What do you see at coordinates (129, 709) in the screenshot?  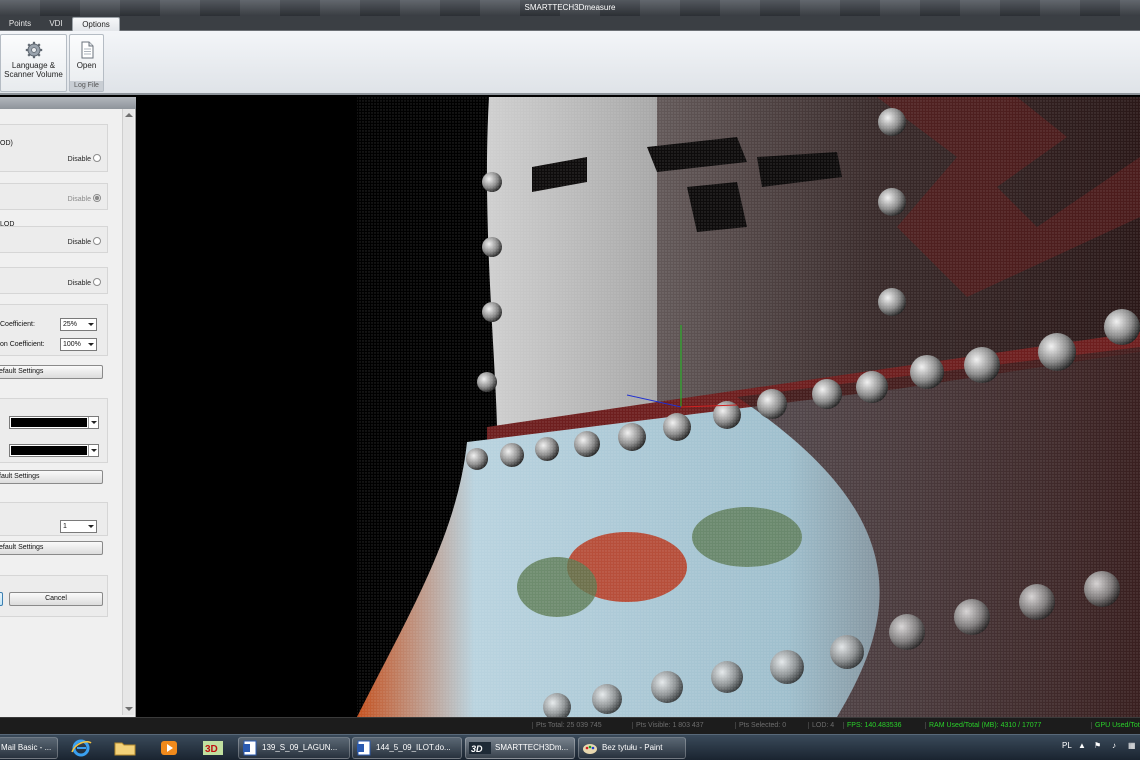 I see `scroll-down-arrow-icon` at bounding box center [129, 709].